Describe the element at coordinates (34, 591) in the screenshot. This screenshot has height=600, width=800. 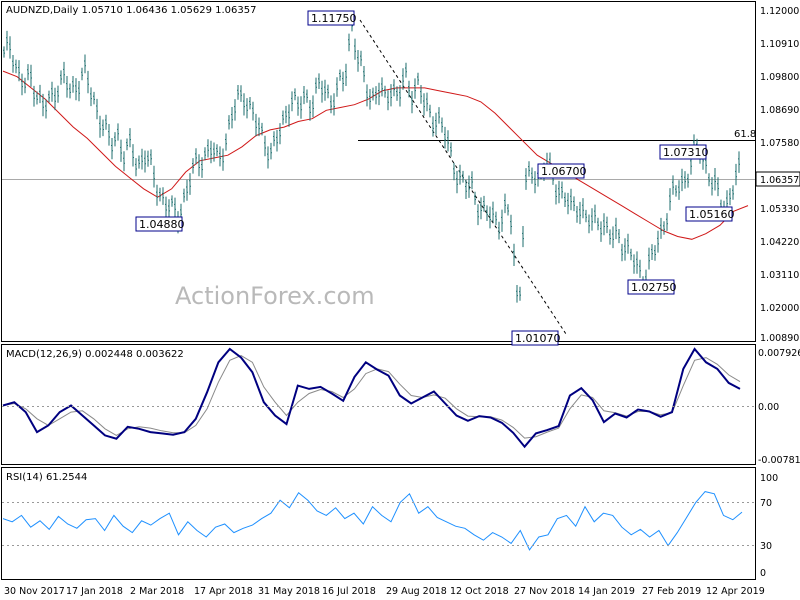
I see `x-tick-label: 30 Nov 2017` at that location.